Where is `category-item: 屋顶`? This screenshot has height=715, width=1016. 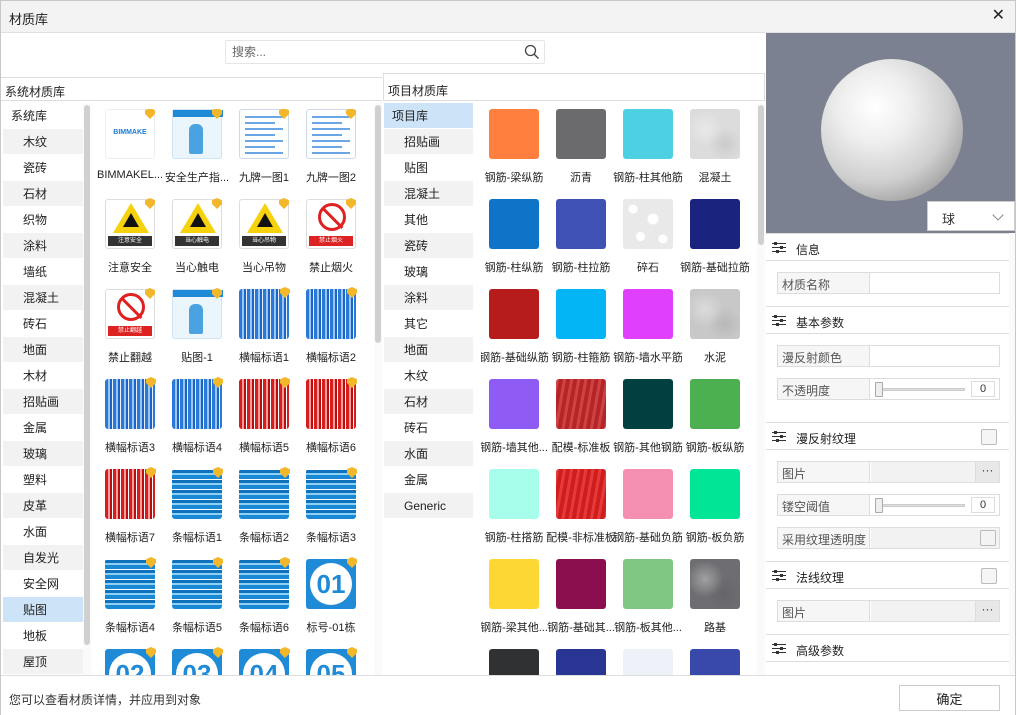
category-item: 屋顶 is located at coordinates (43, 662).